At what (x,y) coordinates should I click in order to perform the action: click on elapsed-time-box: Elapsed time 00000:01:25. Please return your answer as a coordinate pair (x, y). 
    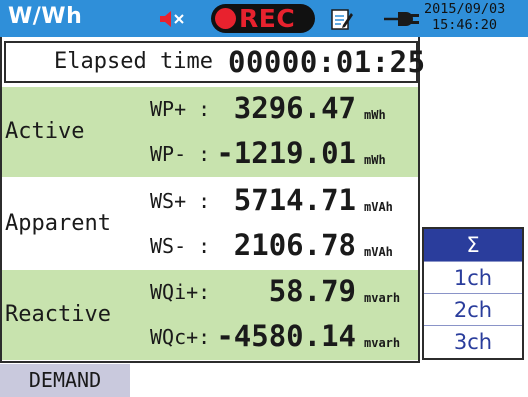
    Looking at the image, I should click on (214, 62).